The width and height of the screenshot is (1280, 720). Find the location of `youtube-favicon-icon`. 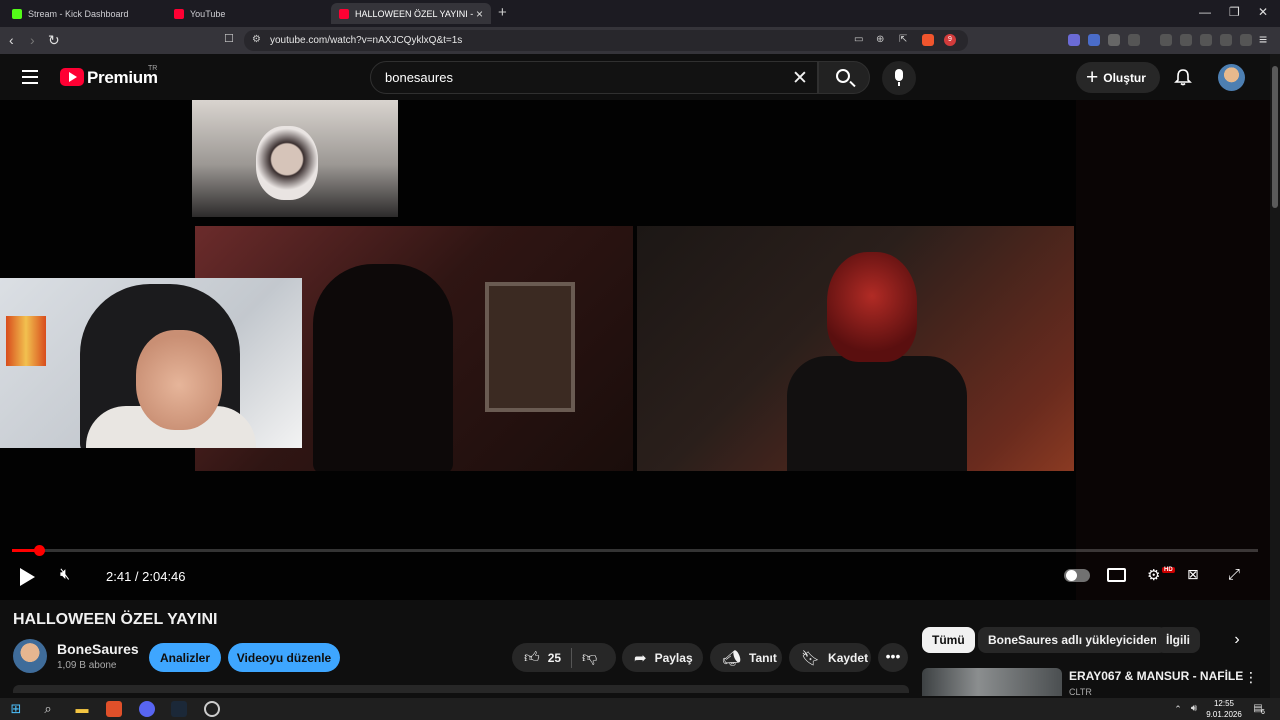

youtube-favicon-icon is located at coordinates (344, 13).